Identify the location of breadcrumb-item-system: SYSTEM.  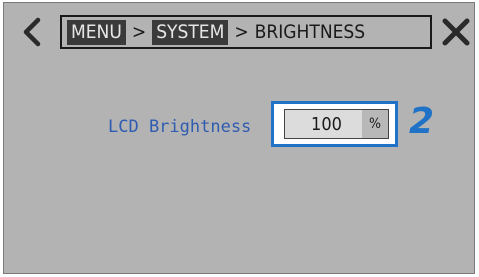
(190, 32).